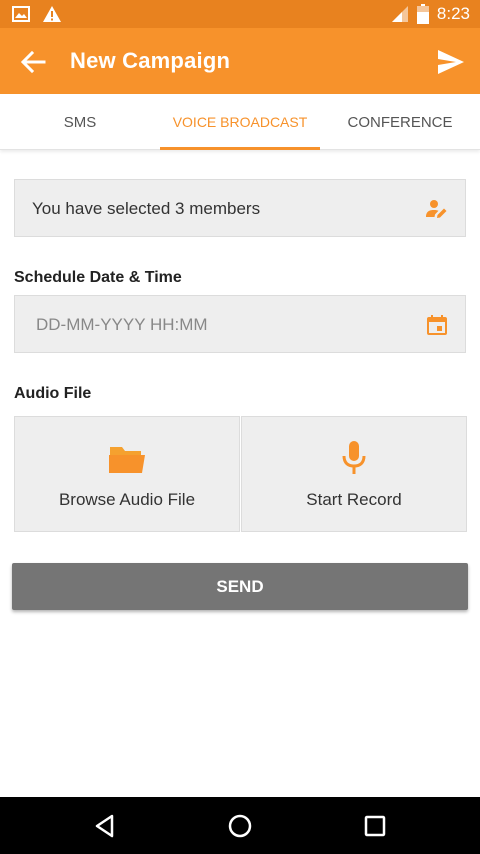 The height and width of the screenshot is (854, 480). What do you see at coordinates (354, 499) in the screenshot?
I see `start-record-label: Start Record` at bounding box center [354, 499].